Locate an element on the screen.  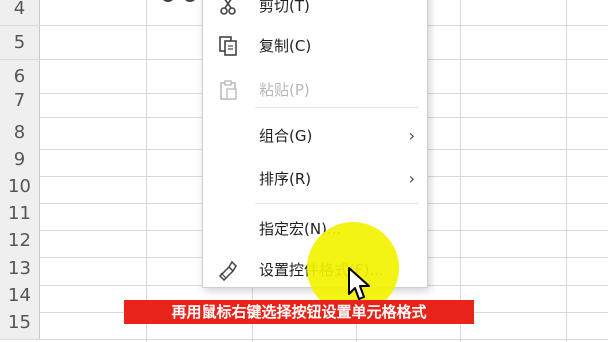
menu-item-label: 复制(C) is located at coordinates (285, 46).